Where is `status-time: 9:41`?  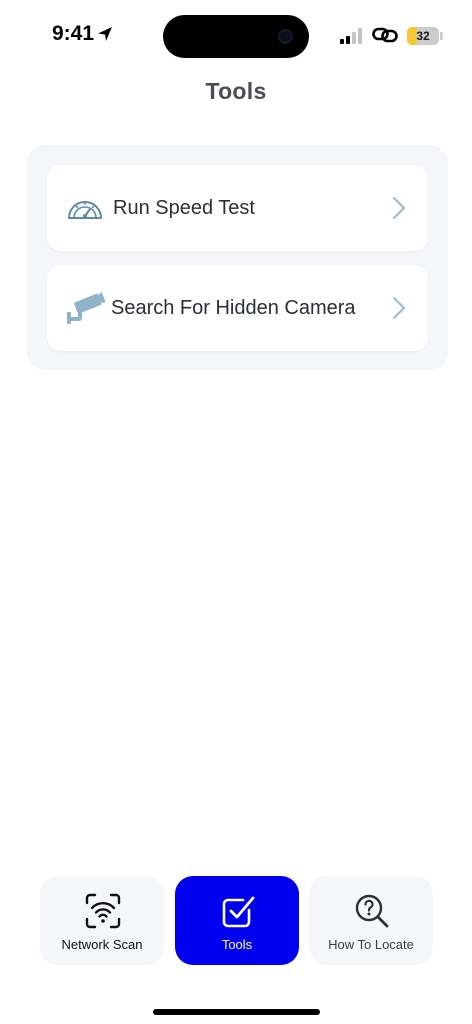
status-time: 9:41 is located at coordinates (73, 33).